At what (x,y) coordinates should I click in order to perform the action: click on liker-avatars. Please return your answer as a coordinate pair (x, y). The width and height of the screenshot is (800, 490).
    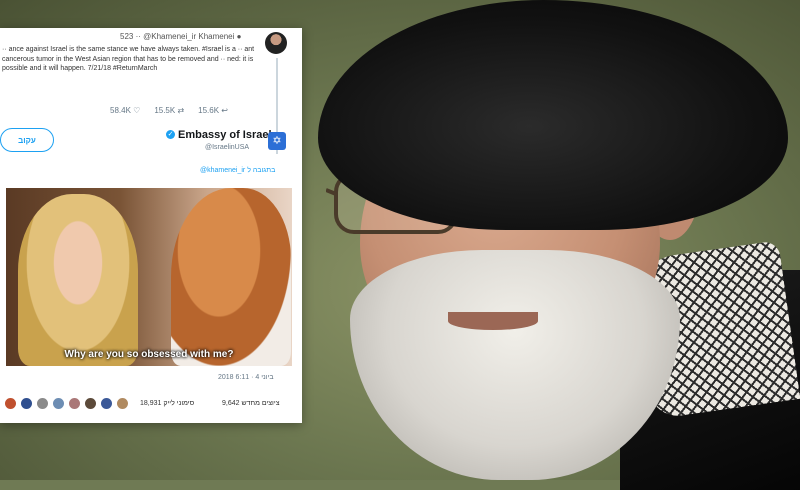
    Looking at the image, I should click on (66, 403).